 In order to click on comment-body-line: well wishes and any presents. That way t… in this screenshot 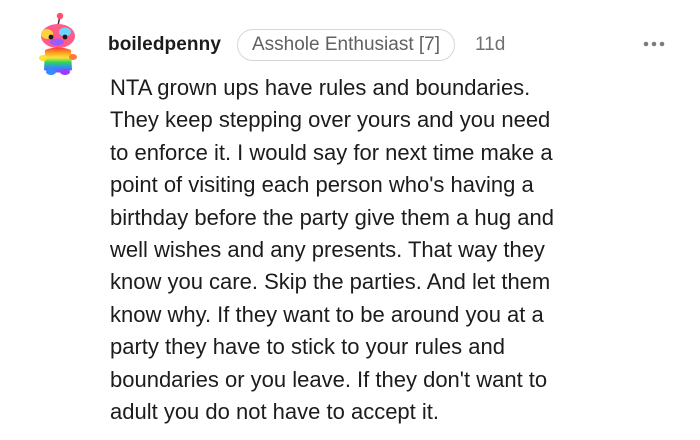, I will do `click(327, 250)`.